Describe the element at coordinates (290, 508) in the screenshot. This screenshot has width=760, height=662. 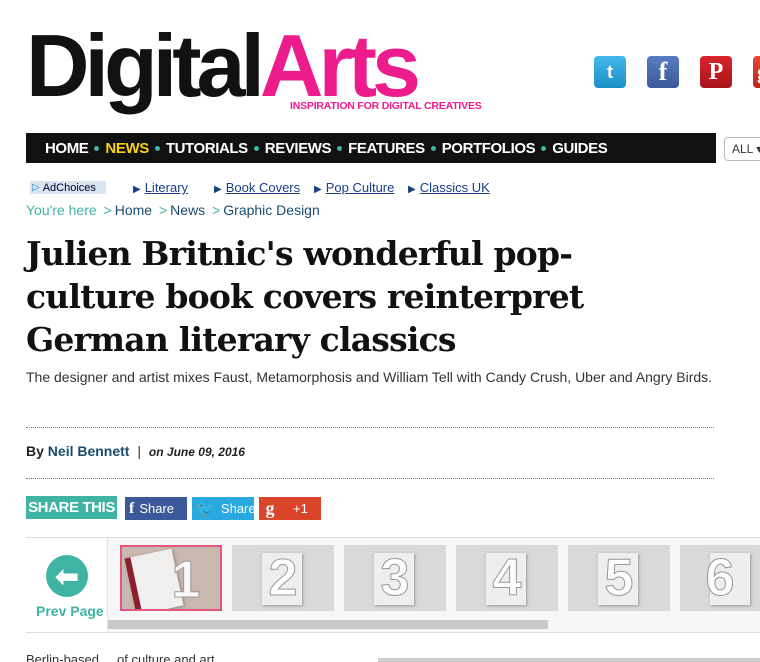
I see `googleplus-share-button: g +1` at that location.